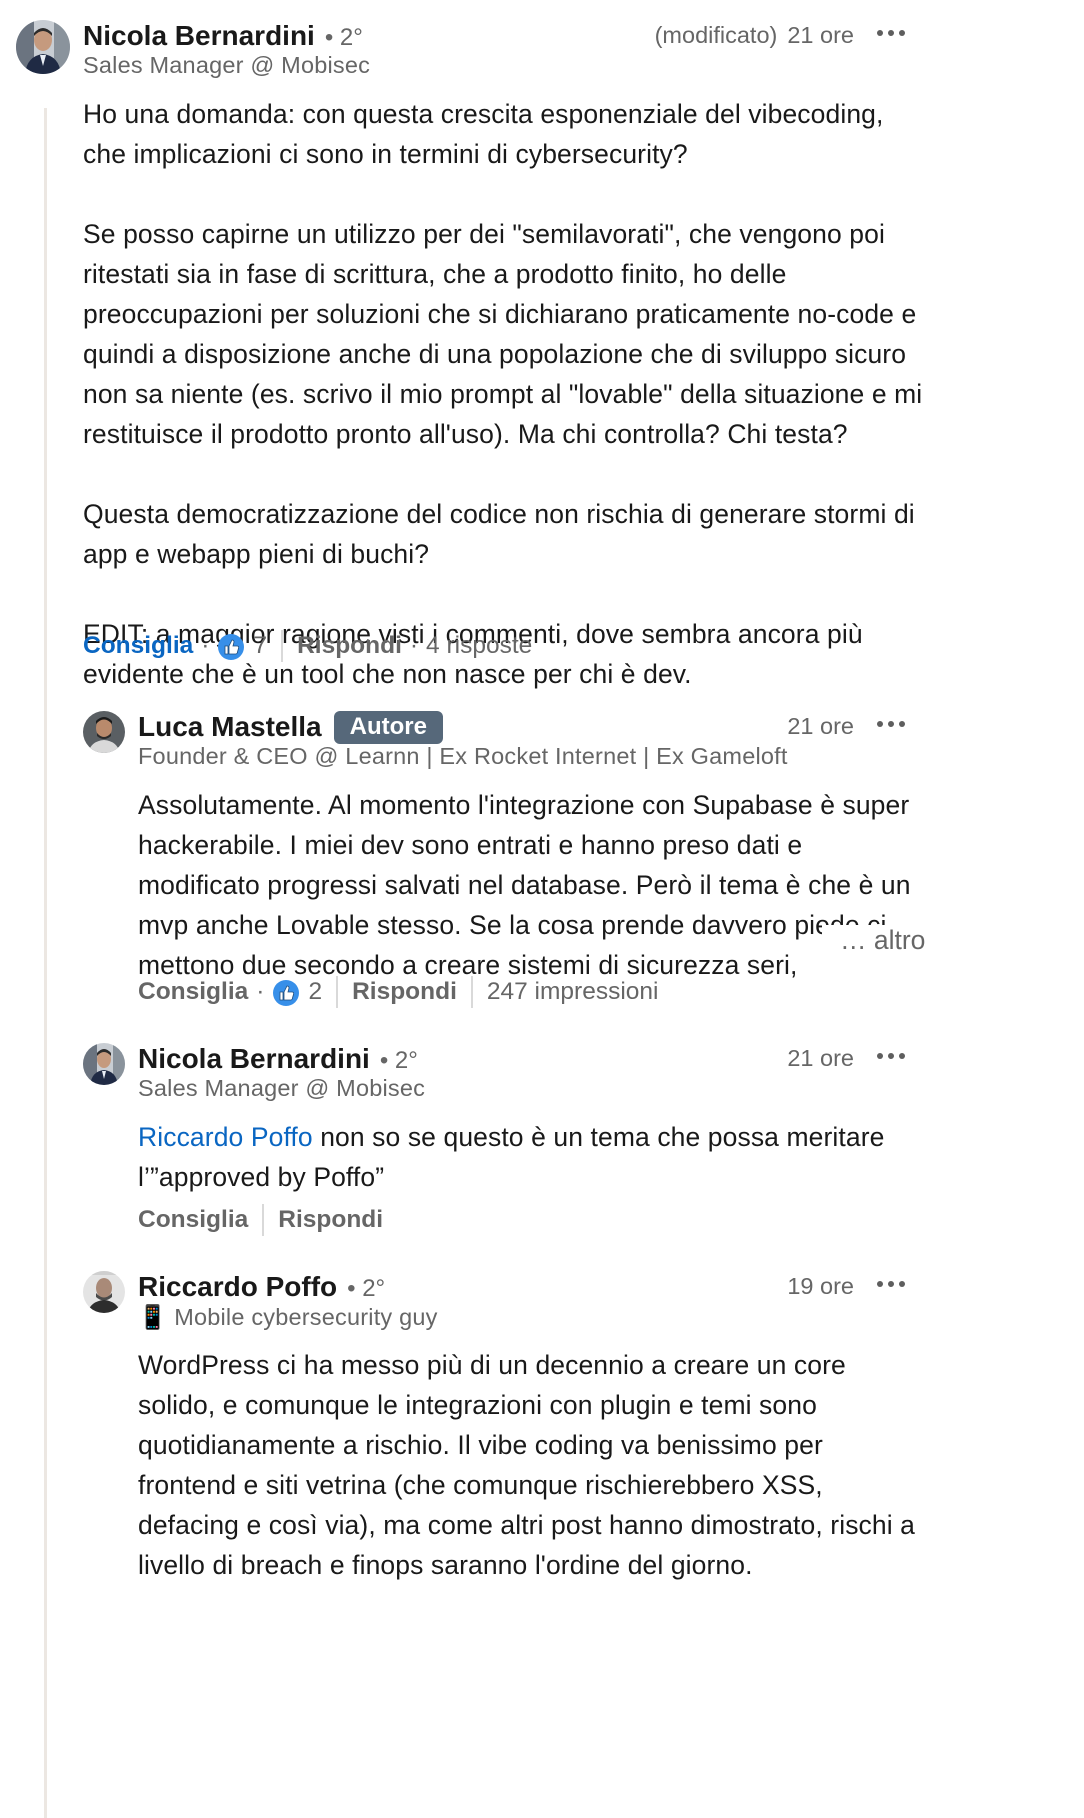  I want to click on comment-actions: Consiglia Rispondi, so click(260, 1220).